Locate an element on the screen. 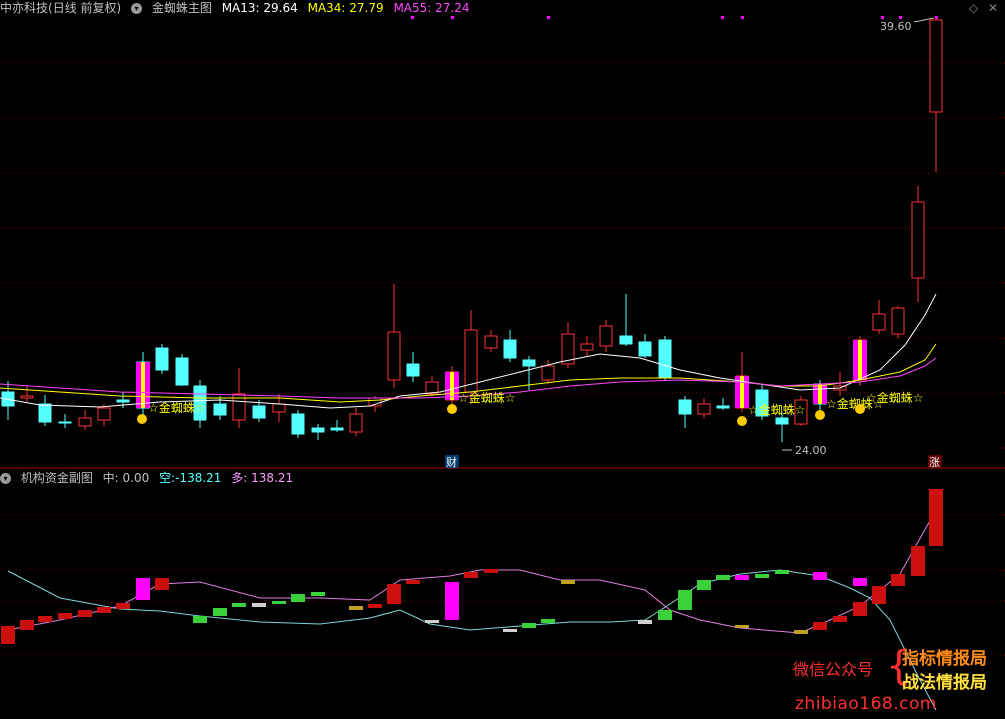  zhang-badge: 涨 is located at coordinates (935, 462).